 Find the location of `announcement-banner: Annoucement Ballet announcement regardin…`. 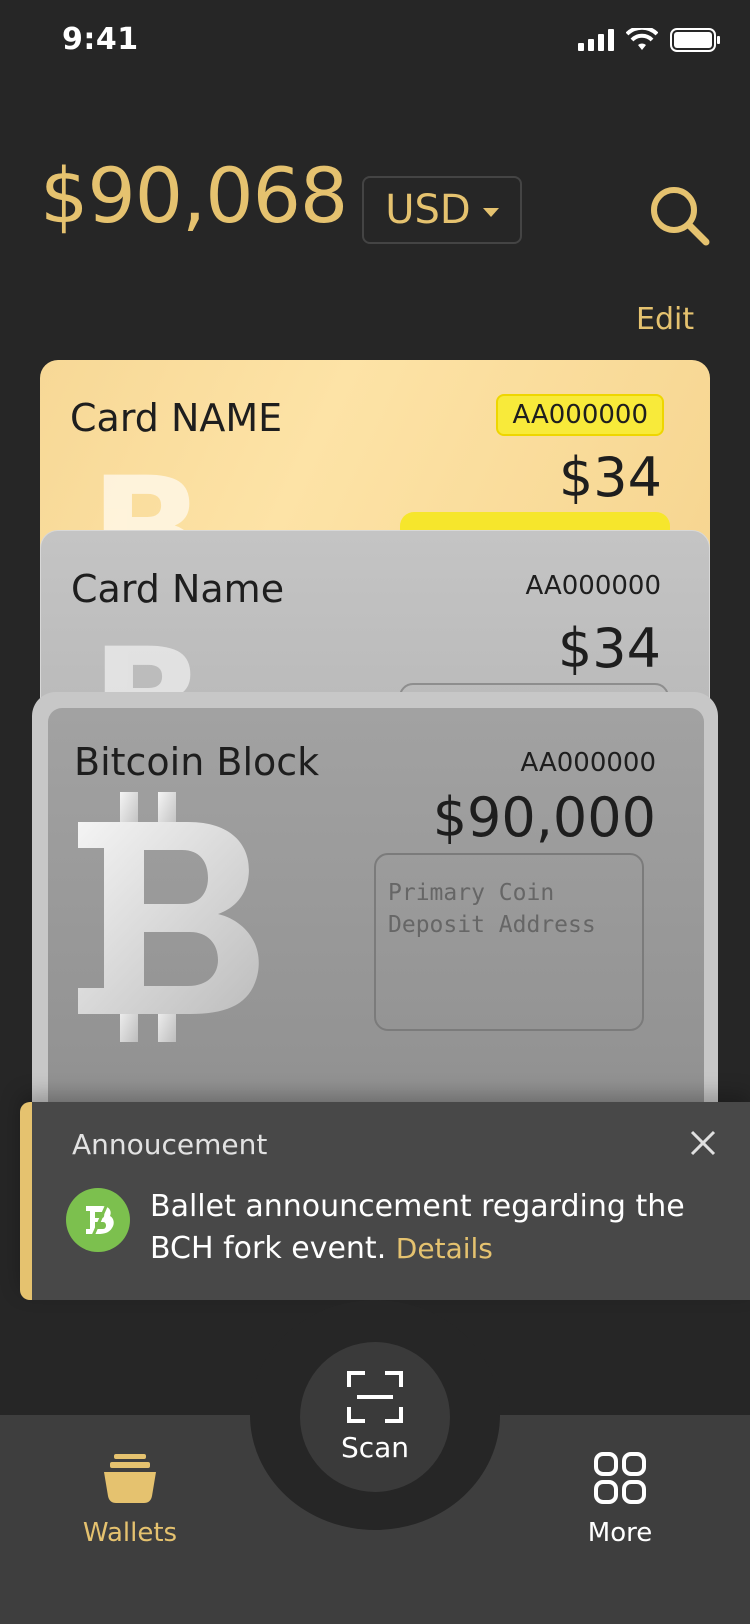

announcement-banner: Annoucement Ballet announcement regardin… is located at coordinates (385, 1201).